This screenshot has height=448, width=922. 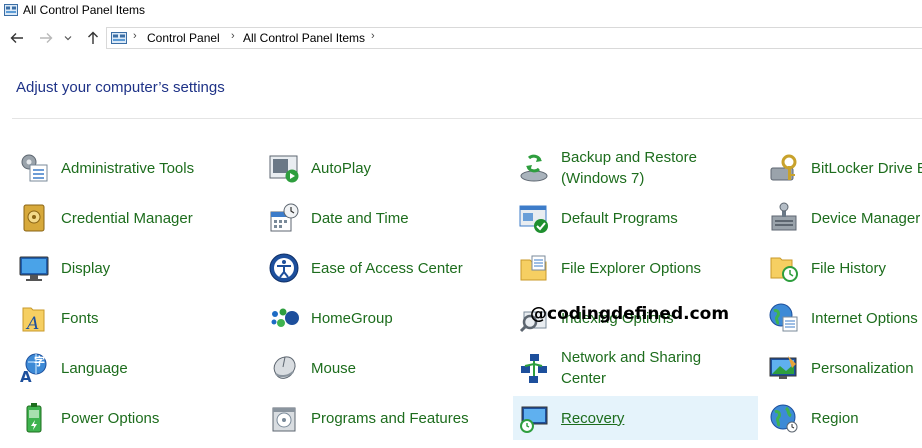 I want to click on item-label: Administrative Tools, so click(x=128, y=168).